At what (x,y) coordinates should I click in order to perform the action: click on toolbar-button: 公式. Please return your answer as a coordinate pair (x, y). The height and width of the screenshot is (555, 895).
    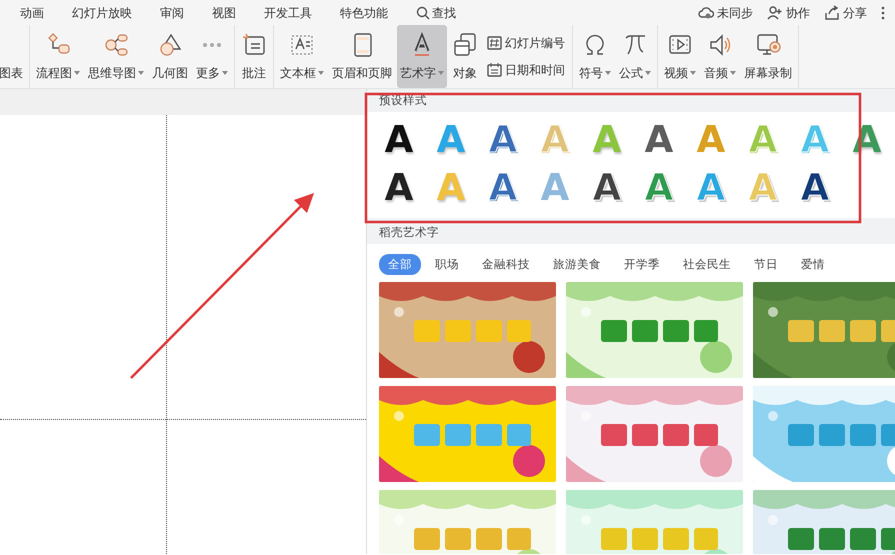
    Looking at the image, I should click on (635, 56).